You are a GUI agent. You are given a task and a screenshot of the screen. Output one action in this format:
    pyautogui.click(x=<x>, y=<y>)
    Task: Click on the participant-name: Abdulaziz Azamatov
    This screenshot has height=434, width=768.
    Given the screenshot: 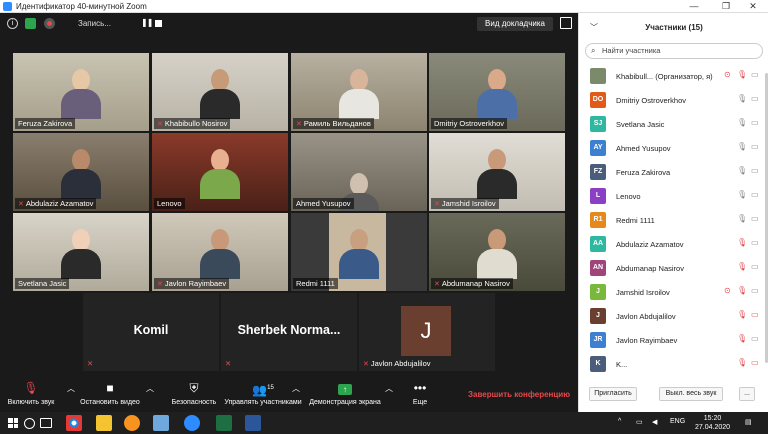 What is the action you would take?
    pyautogui.click(x=650, y=244)
    